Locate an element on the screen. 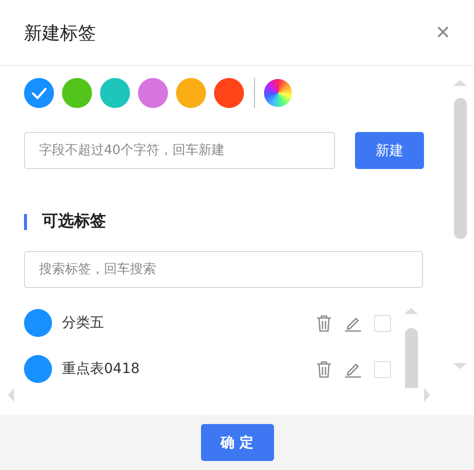 This screenshot has height=470, width=474. tag-name: 分类五 is located at coordinates (83, 323).